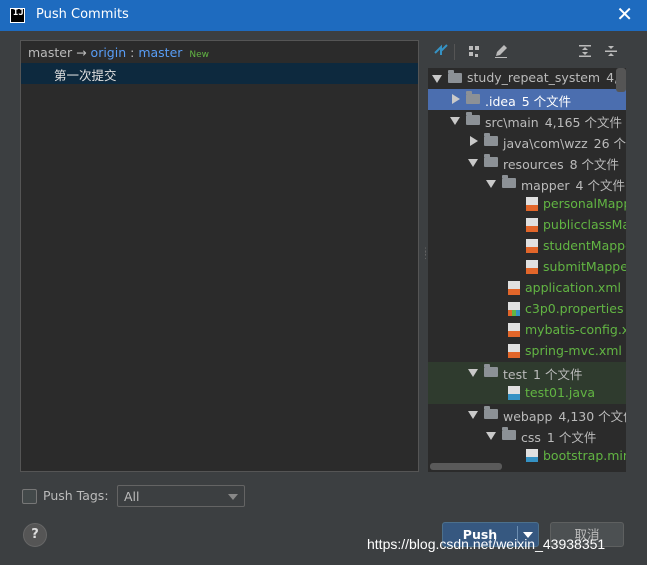  I want to click on css-file-icon, so click(532, 456).